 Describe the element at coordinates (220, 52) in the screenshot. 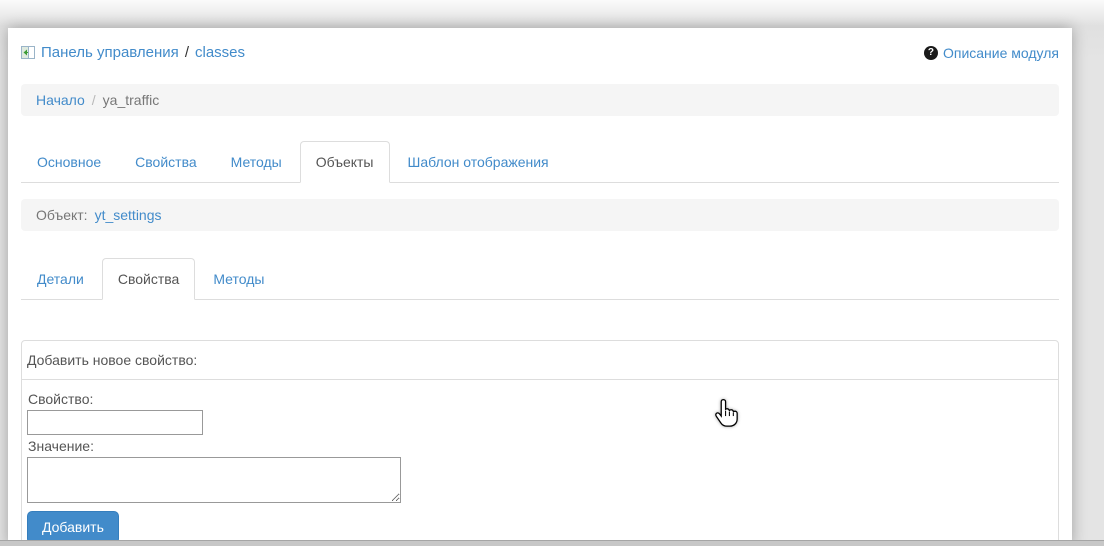

I see `module-link: classes` at that location.